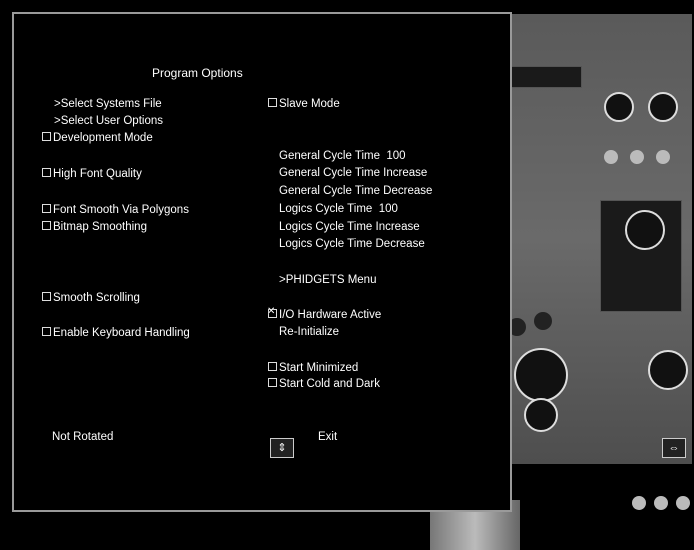 This screenshot has height=550, width=694. Describe the element at coordinates (355, 191) in the screenshot. I see `general-cycle-decrease-button: General Cycle Time Decrease` at that location.